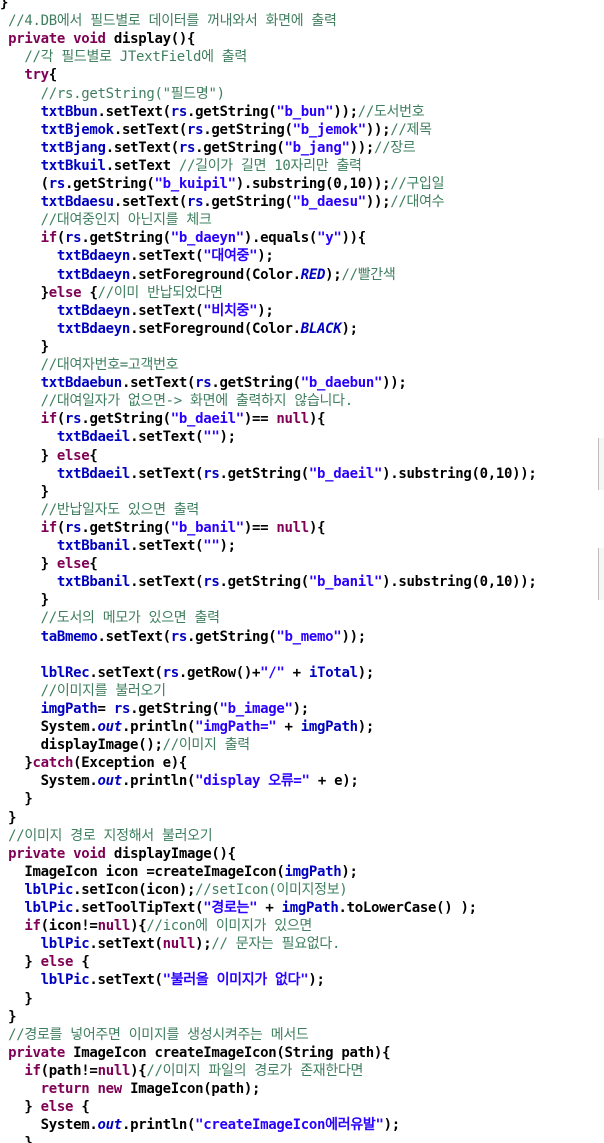 Image resolution: width=604 pixels, height=1143 pixels. Describe the element at coordinates (24, 75) in the screenshot. I see `code-token: try` at that location.